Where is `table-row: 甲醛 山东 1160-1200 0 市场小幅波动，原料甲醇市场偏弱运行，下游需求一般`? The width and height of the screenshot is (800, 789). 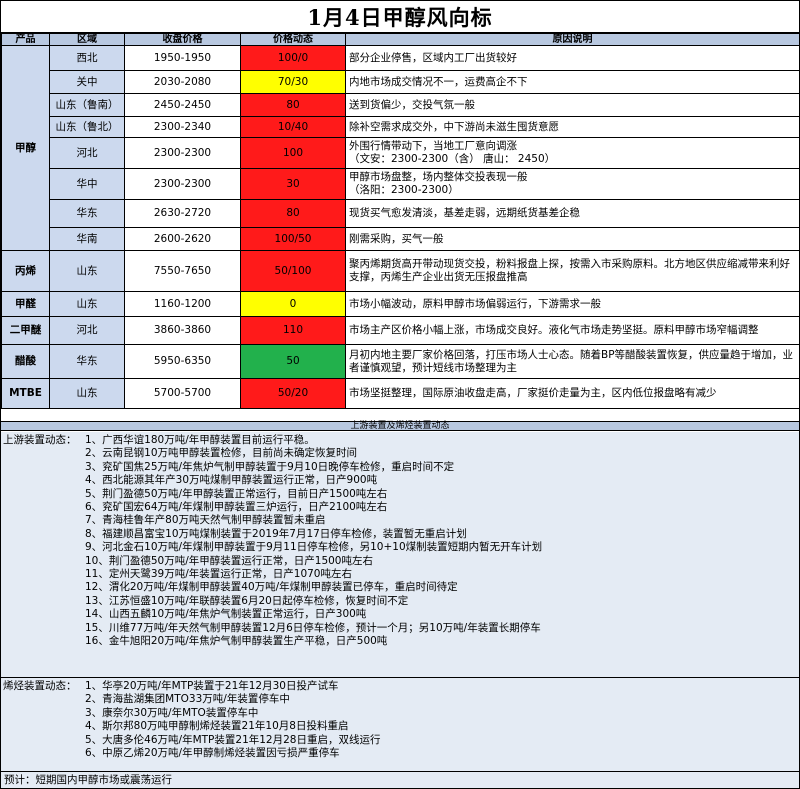 table-row: 甲醛 山东 1160-1200 0 市场小幅波动，原料甲醇市场偏弱运行，下游需求一般 is located at coordinates (400, 304).